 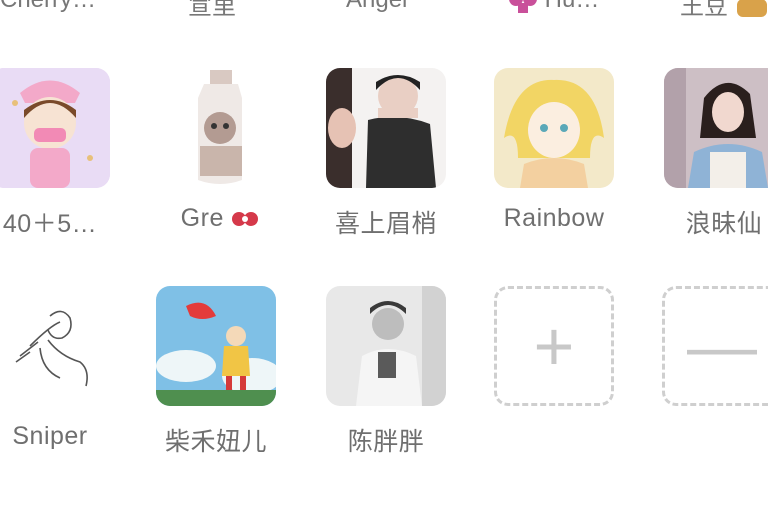 I want to click on member-name-with-badge: 王豆, so click(x=724, y=10).